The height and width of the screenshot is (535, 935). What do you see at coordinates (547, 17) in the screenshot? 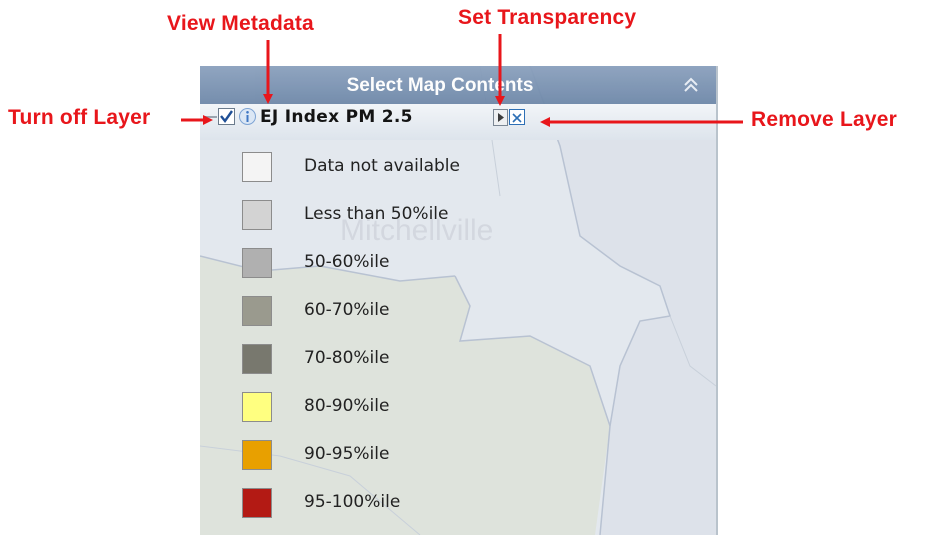
I see `set-transparency-annotation: Set Transparency` at bounding box center [547, 17].